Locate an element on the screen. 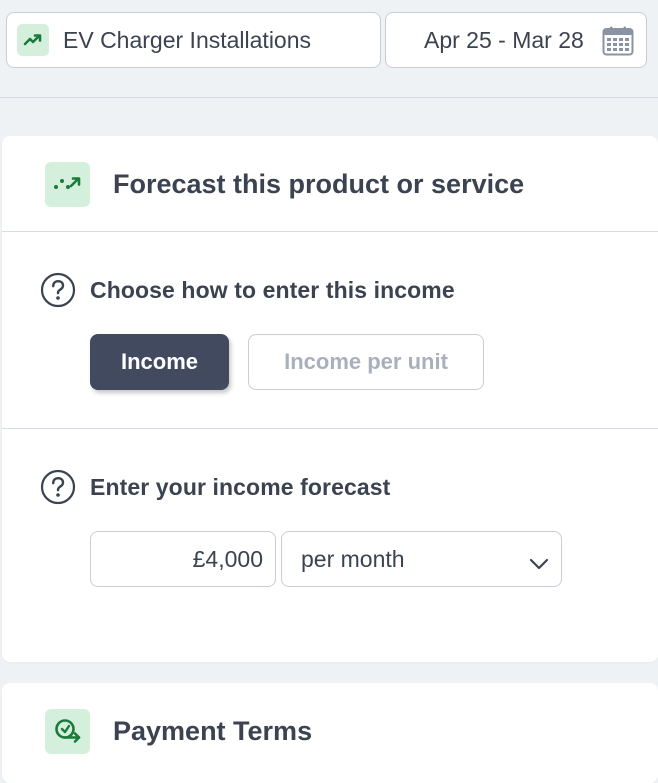 The width and height of the screenshot is (658, 783). income-option-button: Income is located at coordinates (159, 362).